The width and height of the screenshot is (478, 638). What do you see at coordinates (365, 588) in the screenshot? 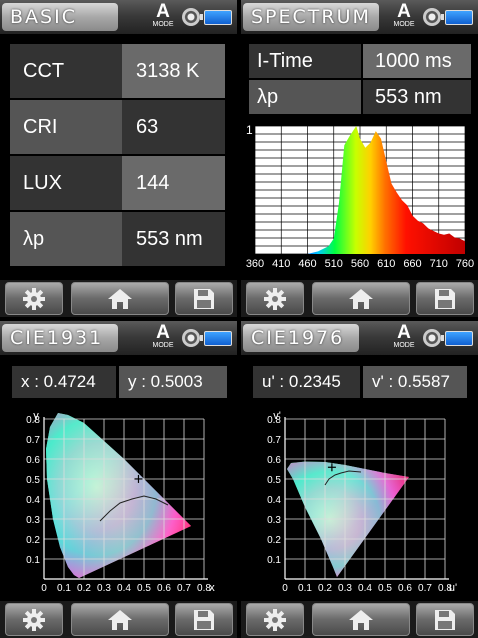
I see `cie-x-tick: 0.4` at bounding box center [365, 588].